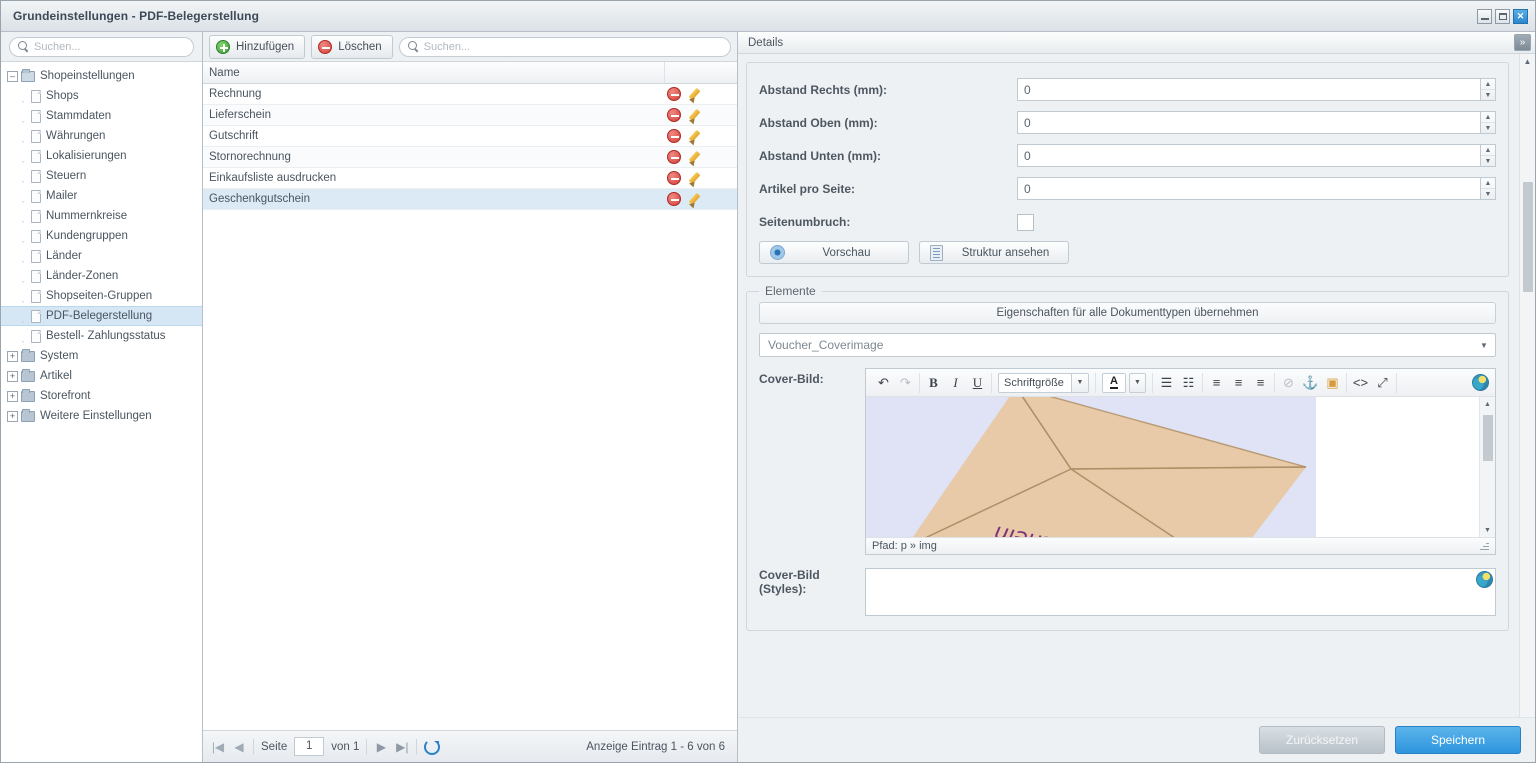  What do you see at coordinates (470, 178) in the screenshot?
I see `table-row: Einkaufsliste ausdrucken` at bounding box center [470, 178].